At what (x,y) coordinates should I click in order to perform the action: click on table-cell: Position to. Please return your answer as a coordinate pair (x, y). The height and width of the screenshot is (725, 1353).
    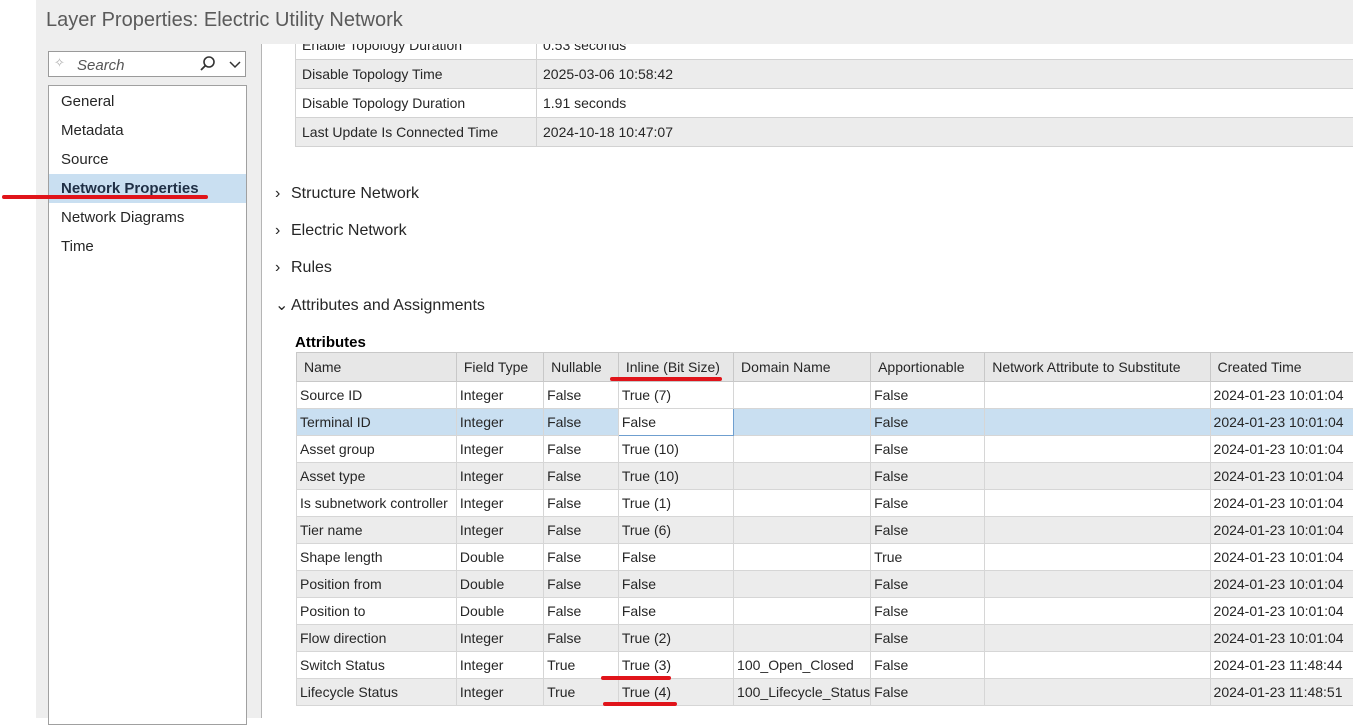
    Looking at the image, I should click on (377, 611).